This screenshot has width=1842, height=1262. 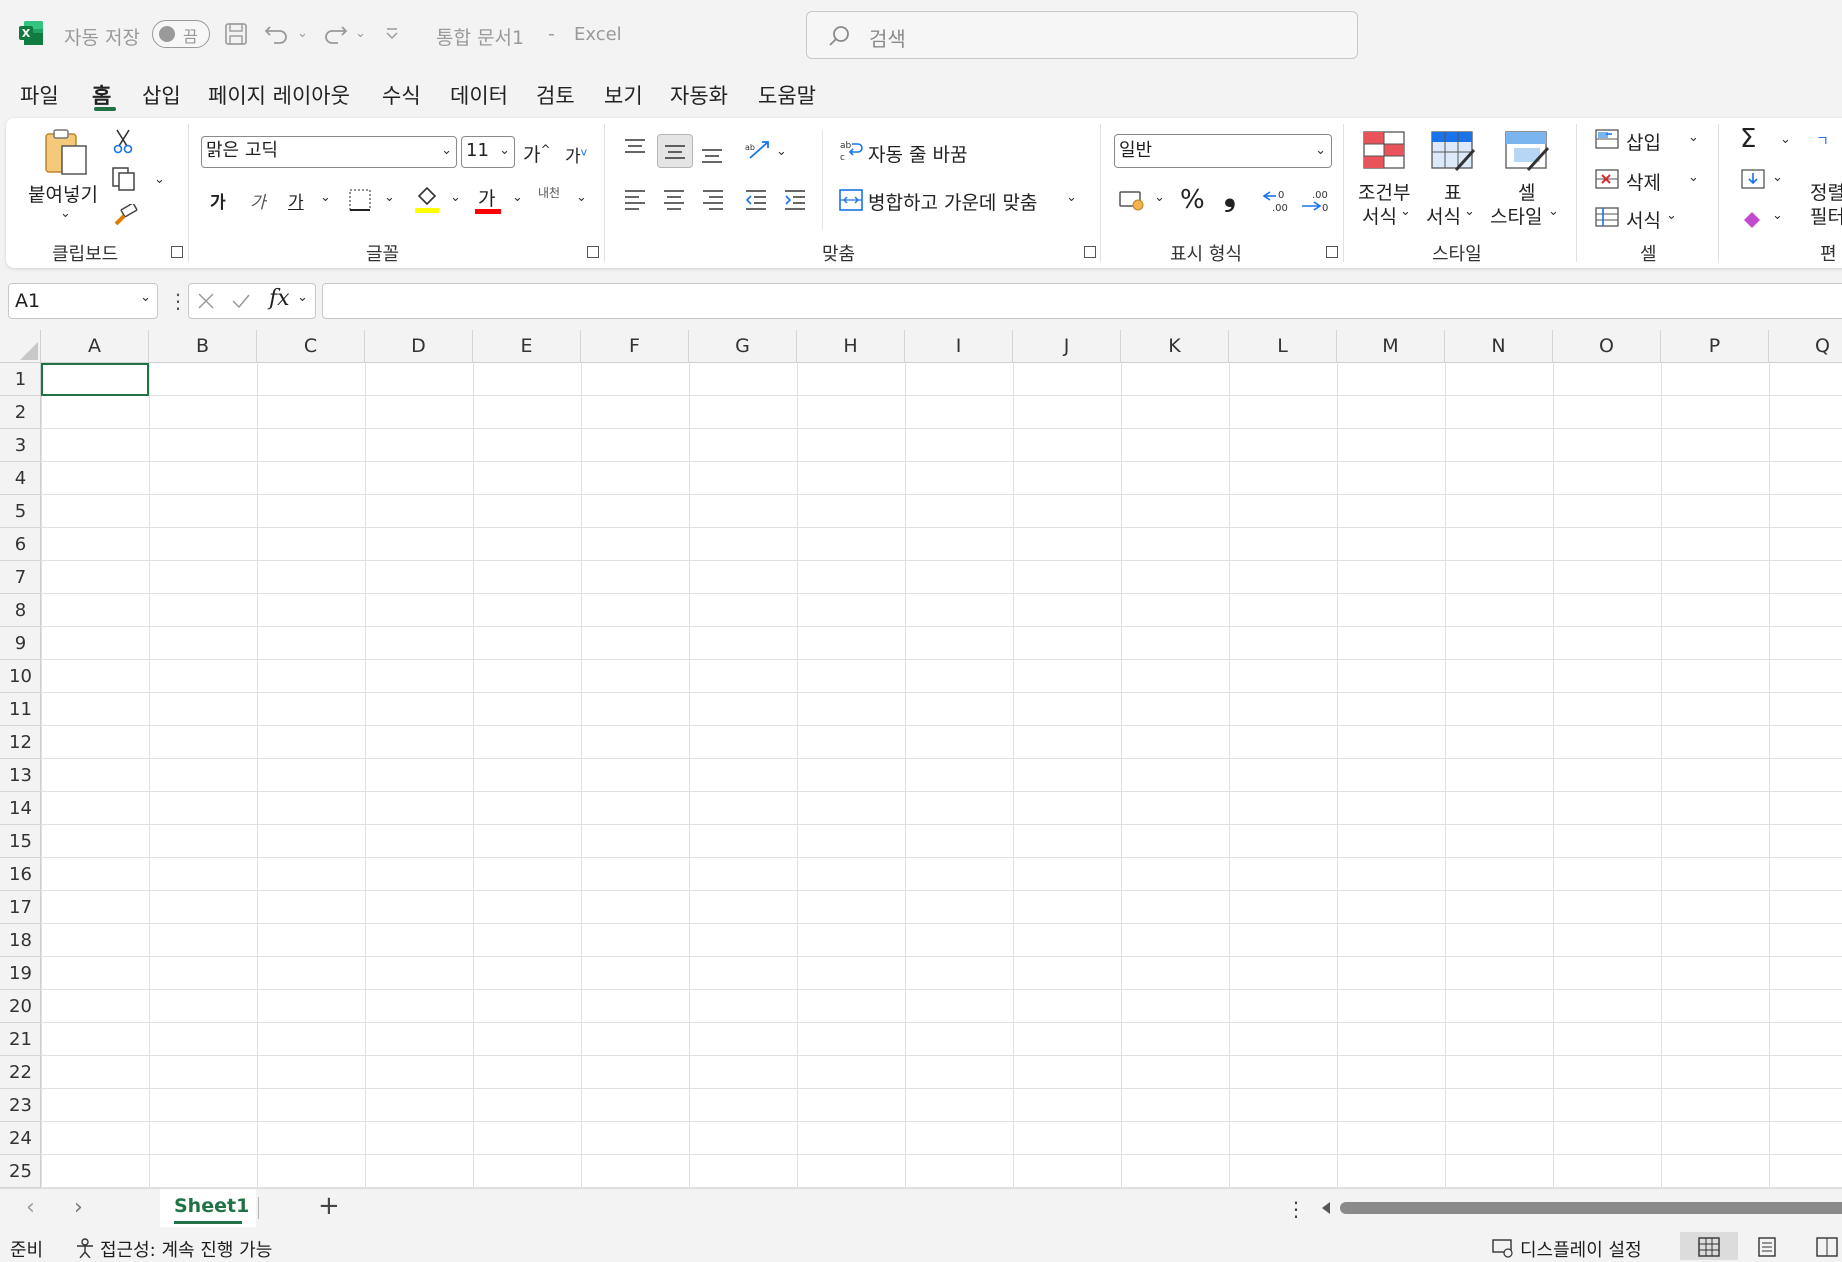 What do you see at coordinates (360, 33) in the screenshot?
I see `redo-dropdown-icon: ⌄` at bounding box center [360, 33].